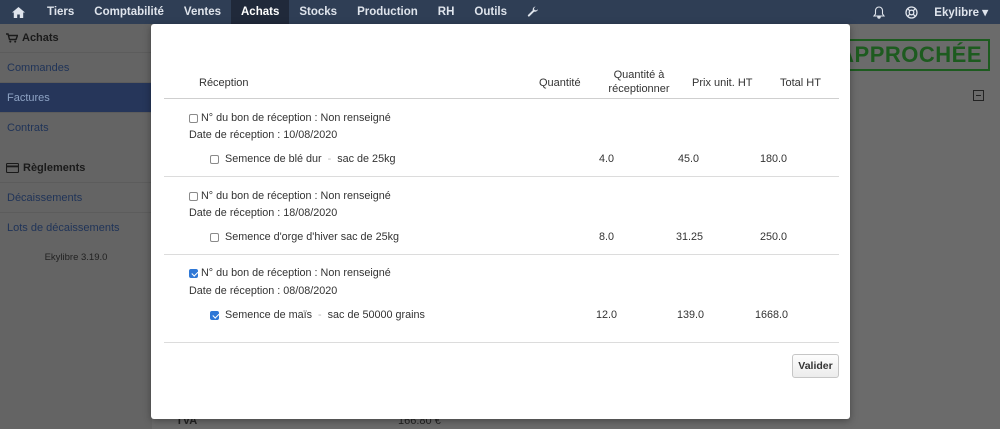 The width and height of the screenshot is (1000, 429). What do you see at coordinates (978, 95) in the screenshot?
I see `collapse-icon` at bounding box center [978, 95].